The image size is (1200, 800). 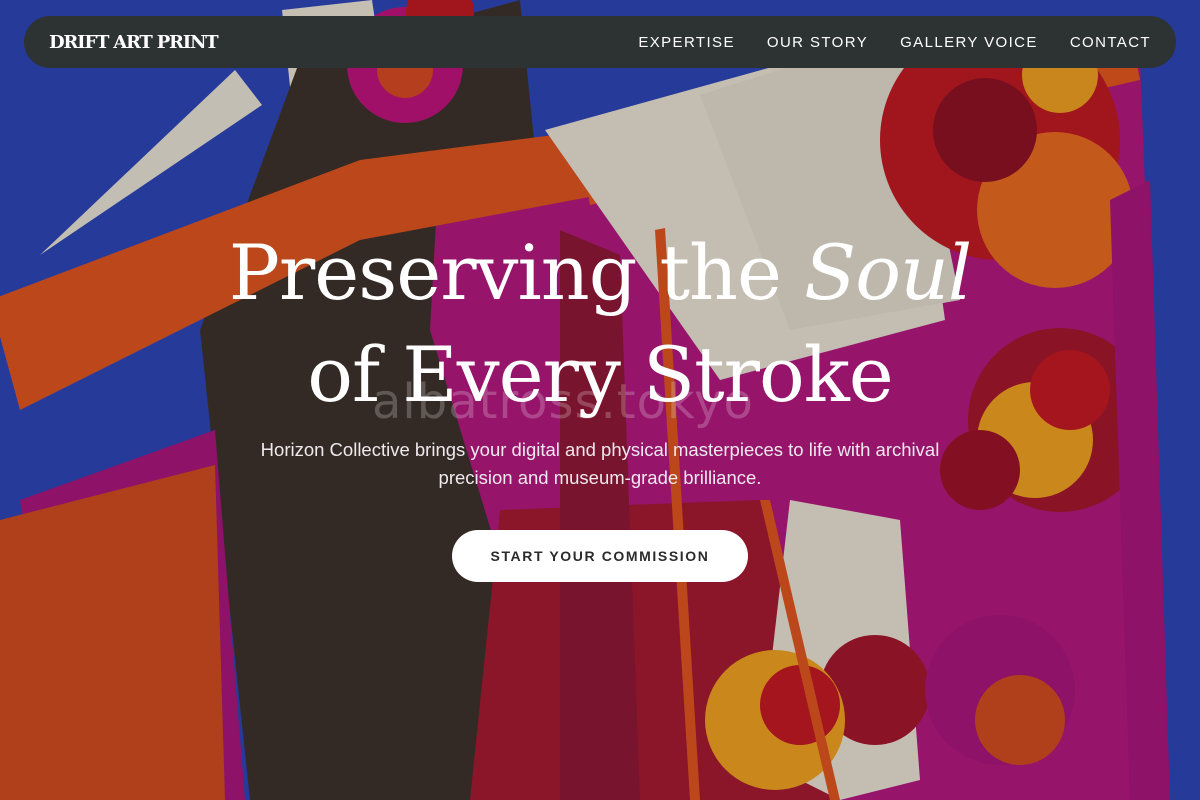 What do you see at coordinates (969, 42) in the screenshot?
I see `nav-link-gallery-voice: GALLERY VOICE` at bounding box center [969, 42].